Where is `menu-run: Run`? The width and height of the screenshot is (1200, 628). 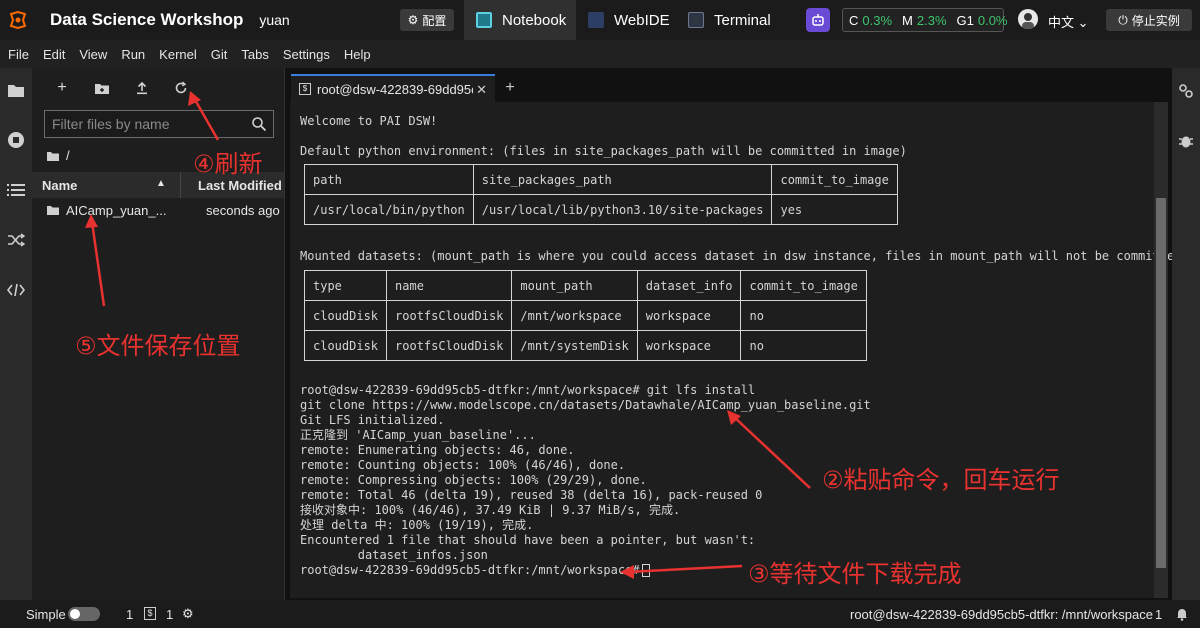
menu-run: Run is located at coordinates (133, 54).